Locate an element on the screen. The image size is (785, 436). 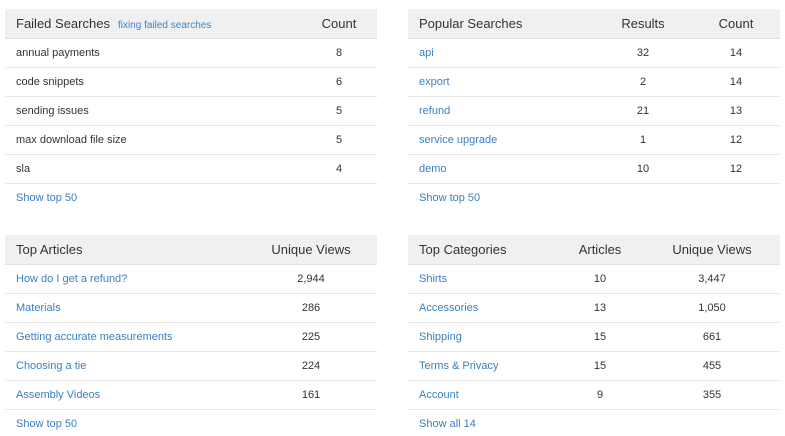
article-link: Assembly Videos is located at coordinates (58, 395).